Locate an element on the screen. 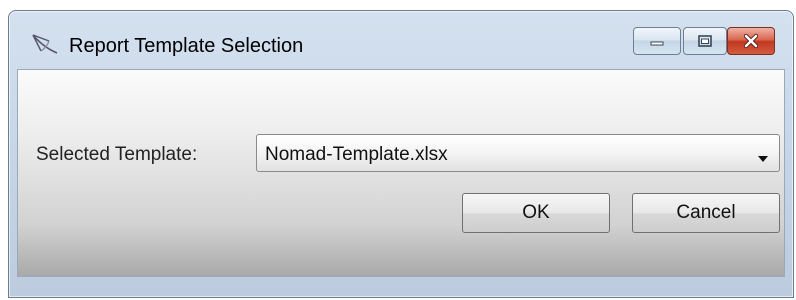 The image size is (796, 300). close-button is located at coordinates (751, 41).